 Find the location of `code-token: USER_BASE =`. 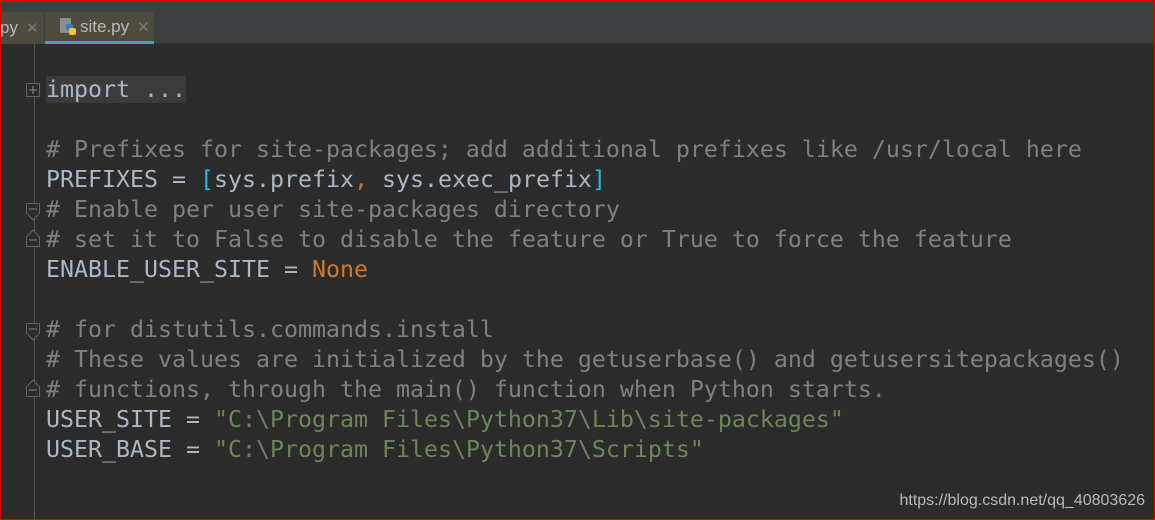

code-token: USER_BASE = is located at coordinates (130, 449).